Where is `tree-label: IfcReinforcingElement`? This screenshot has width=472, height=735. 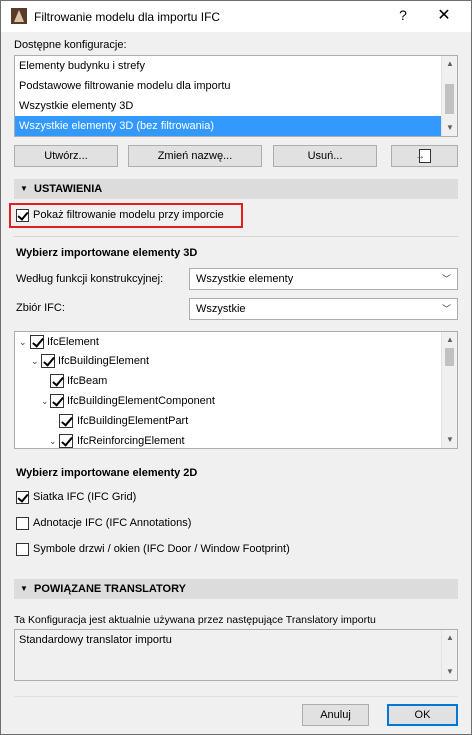 tree-label: IfcReinforcingElement is located at coordinates (131, 441).